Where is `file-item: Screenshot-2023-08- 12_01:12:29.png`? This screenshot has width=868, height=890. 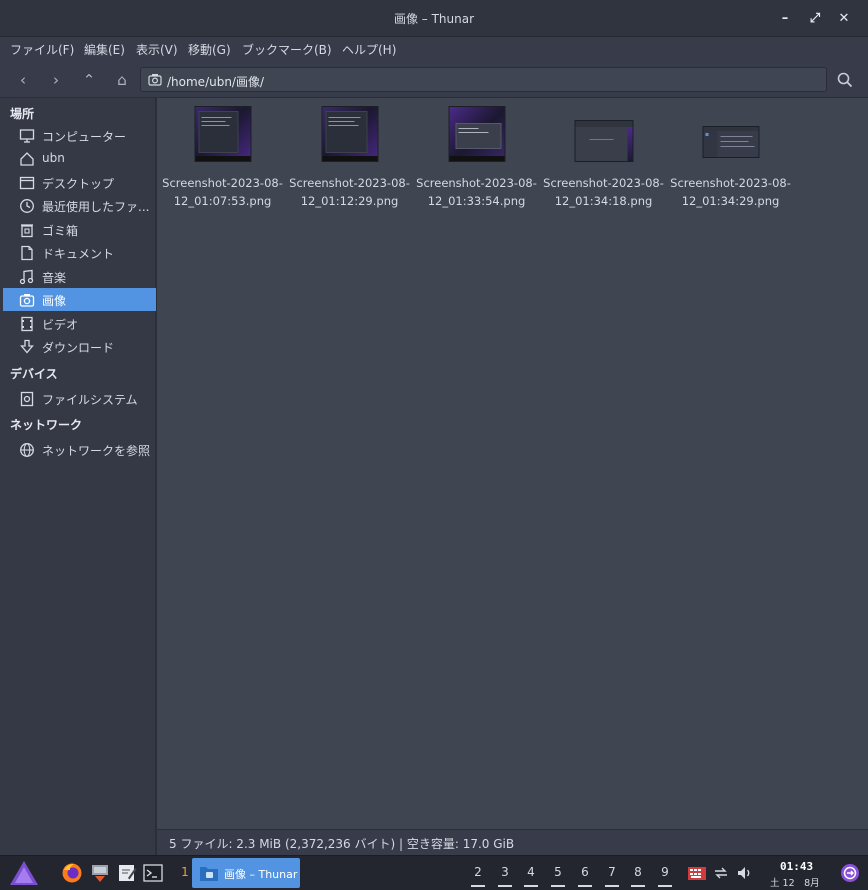 file-item: Screenshot-2023-08- 12_01:12:29.png is located at coordinates (349, 157).